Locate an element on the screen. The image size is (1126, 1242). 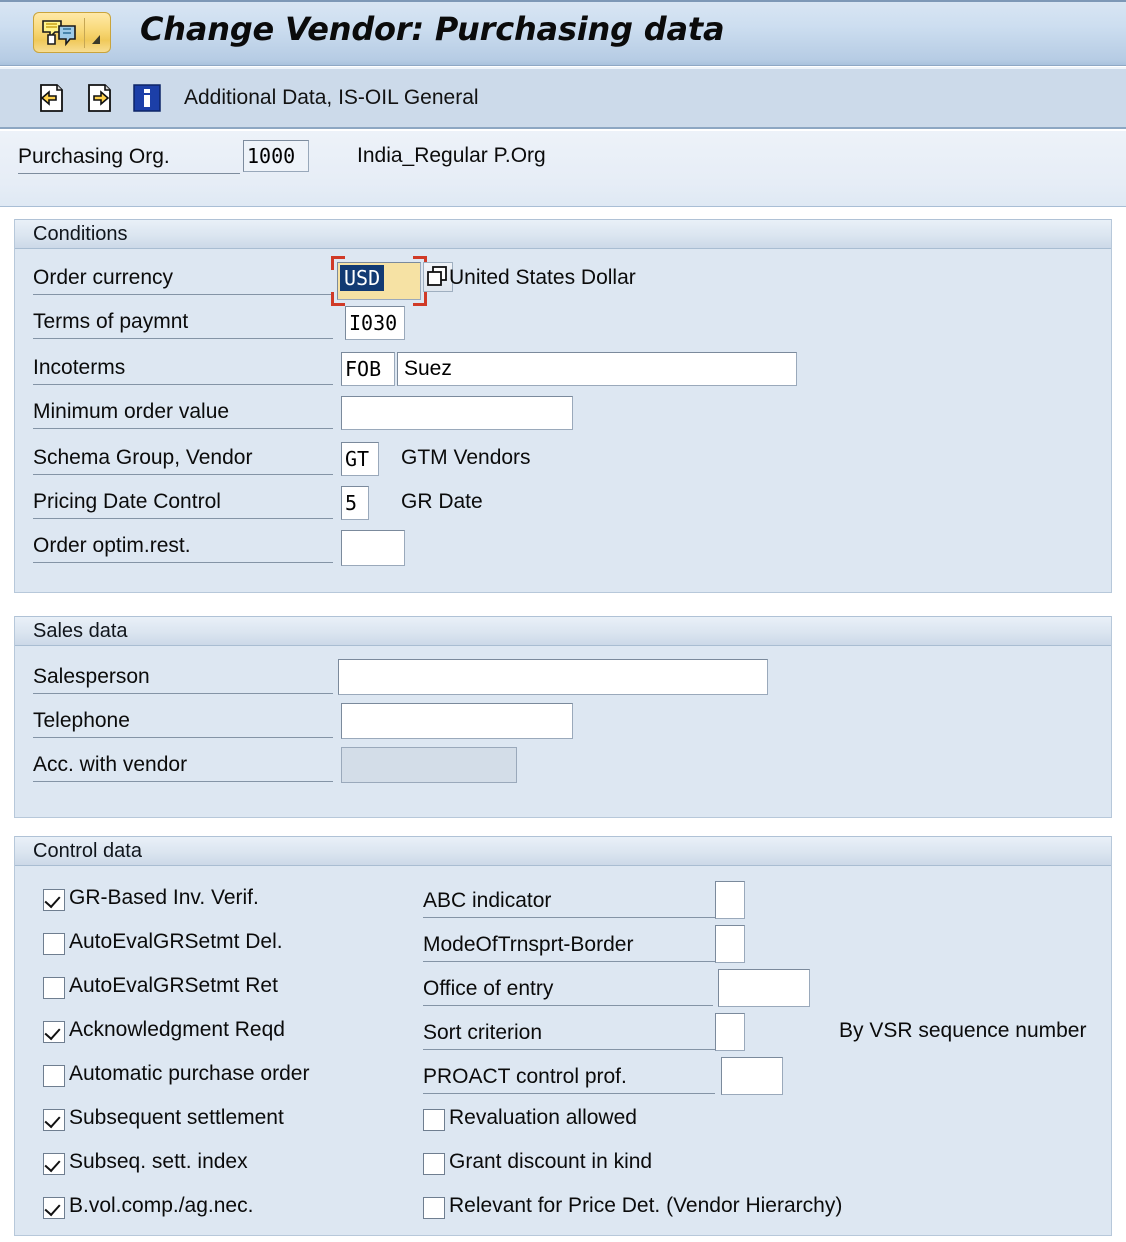
checkbox-label: Subseq. sett. index is located at coordinates (158, 1161).